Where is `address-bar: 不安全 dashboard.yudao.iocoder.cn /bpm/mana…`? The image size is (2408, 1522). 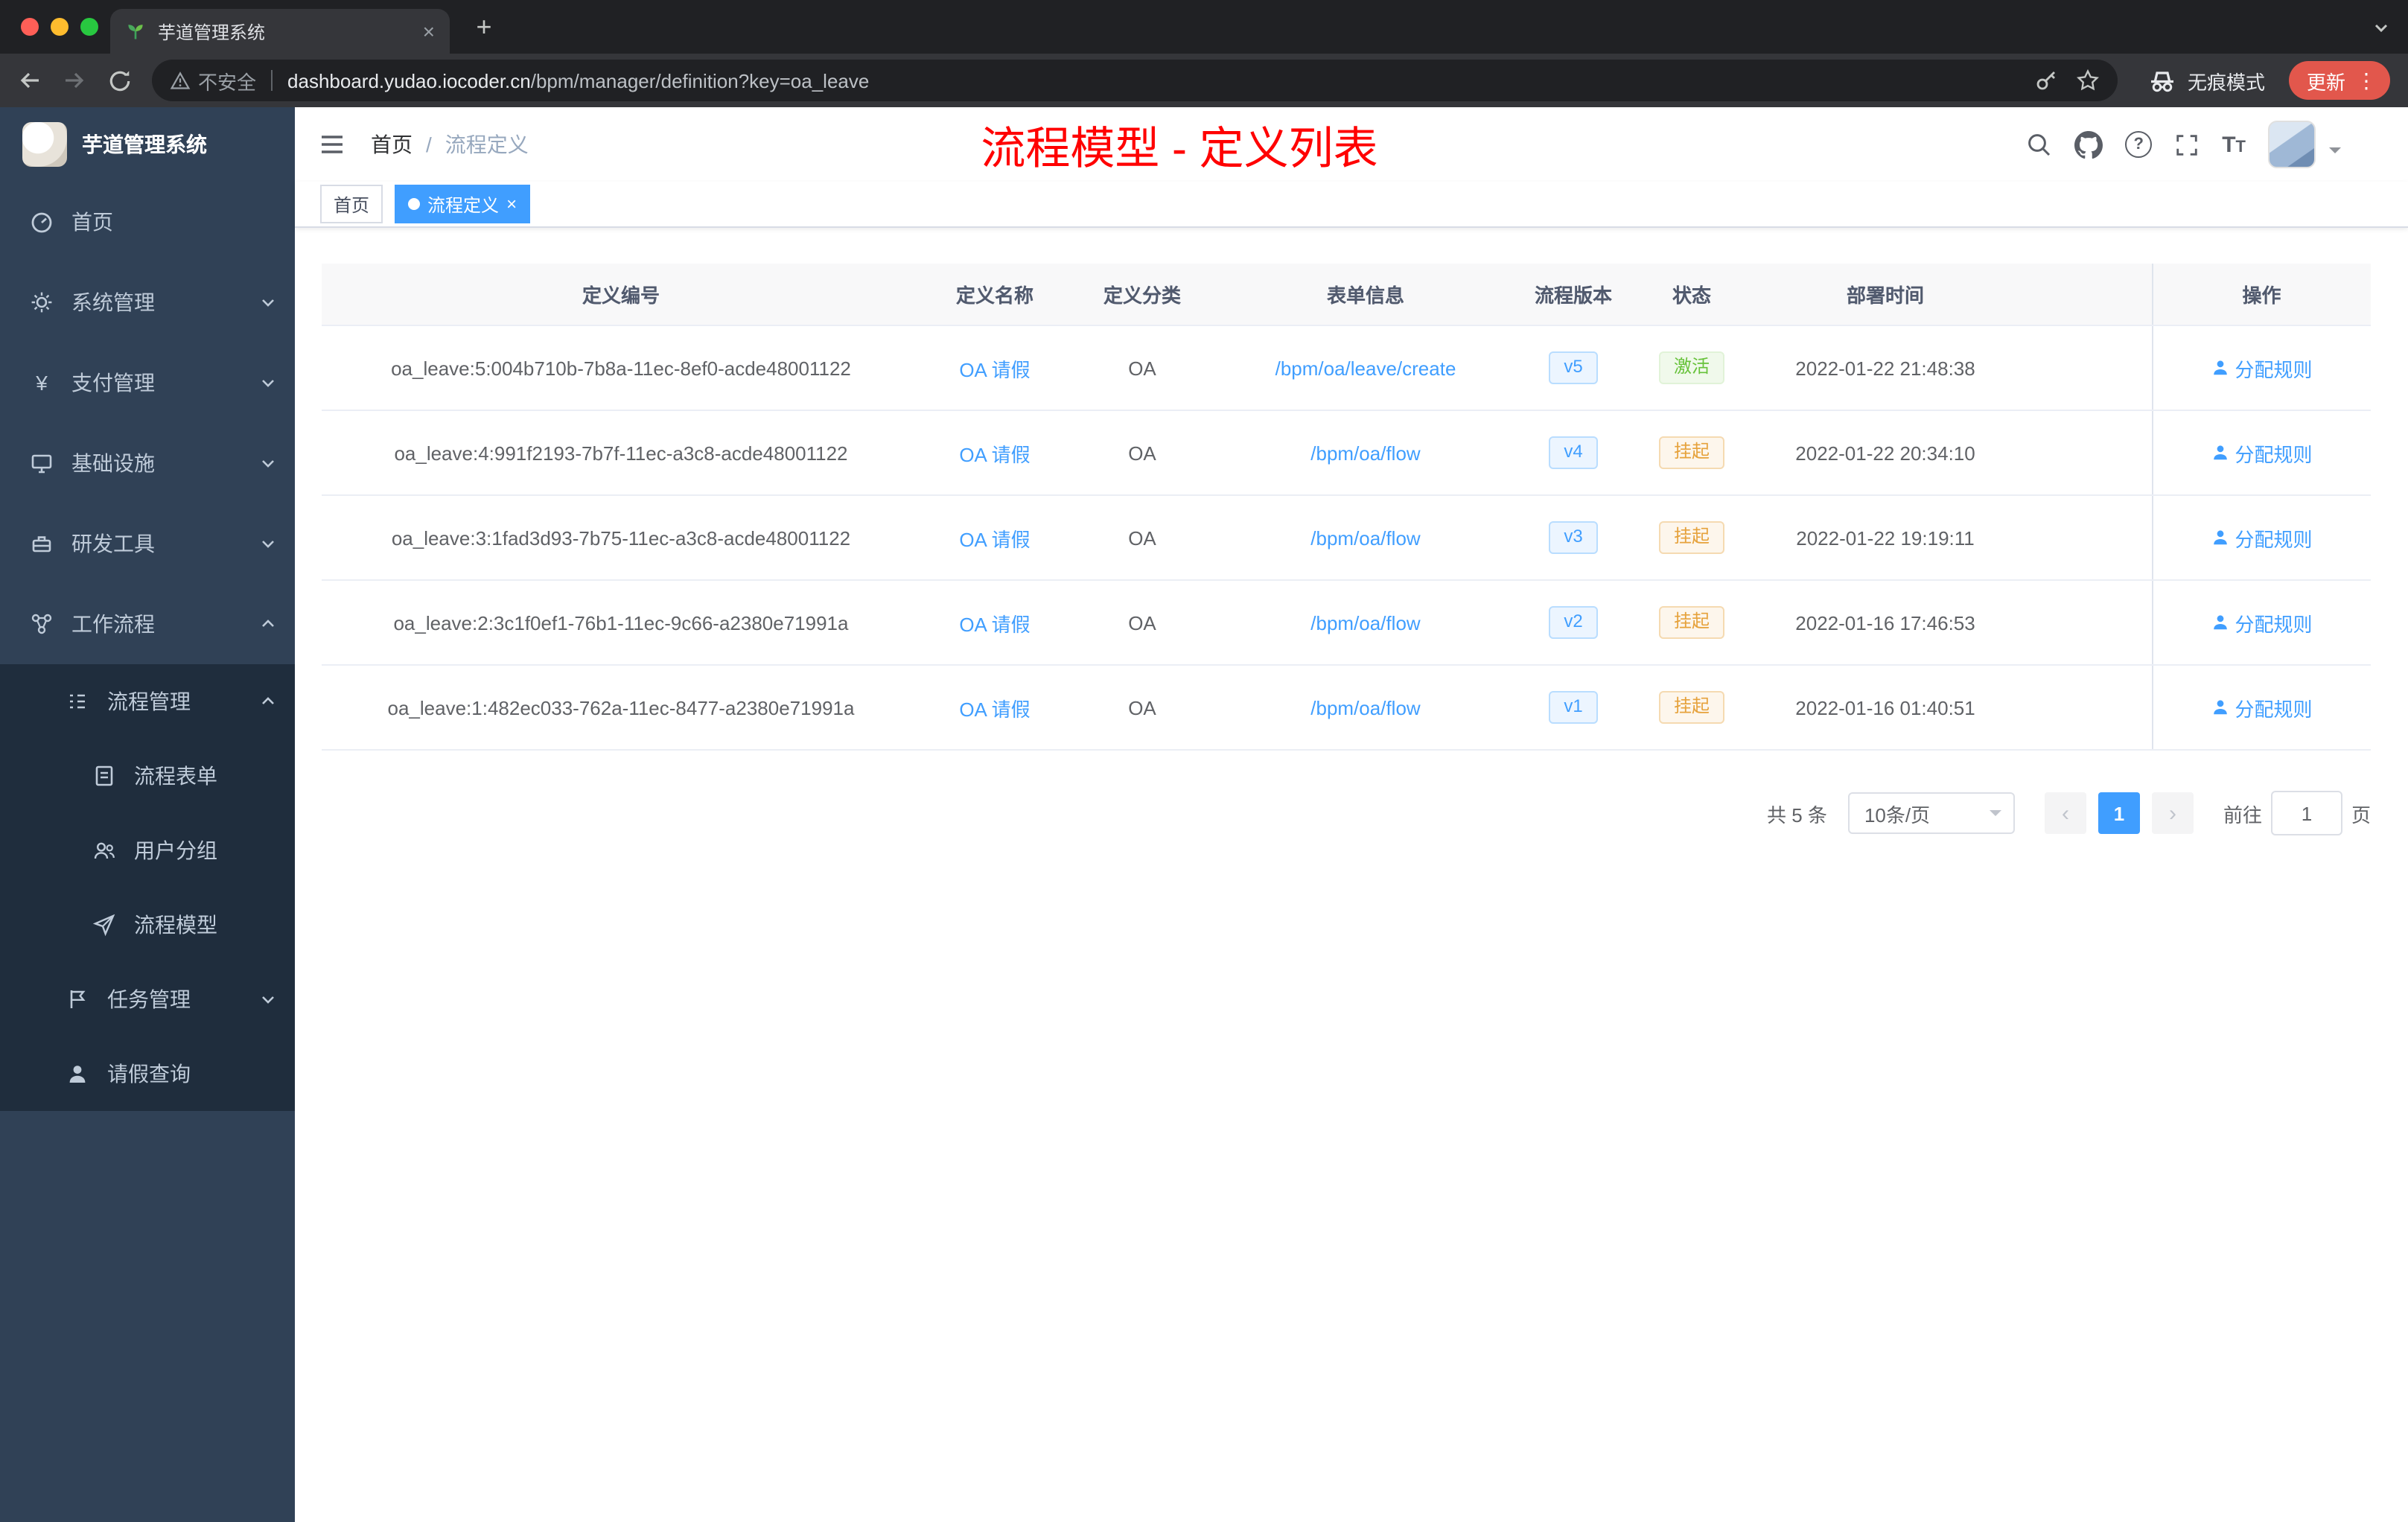
address-bar: 不安全 dashboard.yudao.iocoder.cn /bpm/mana… is located at coordinates (1135, 80).